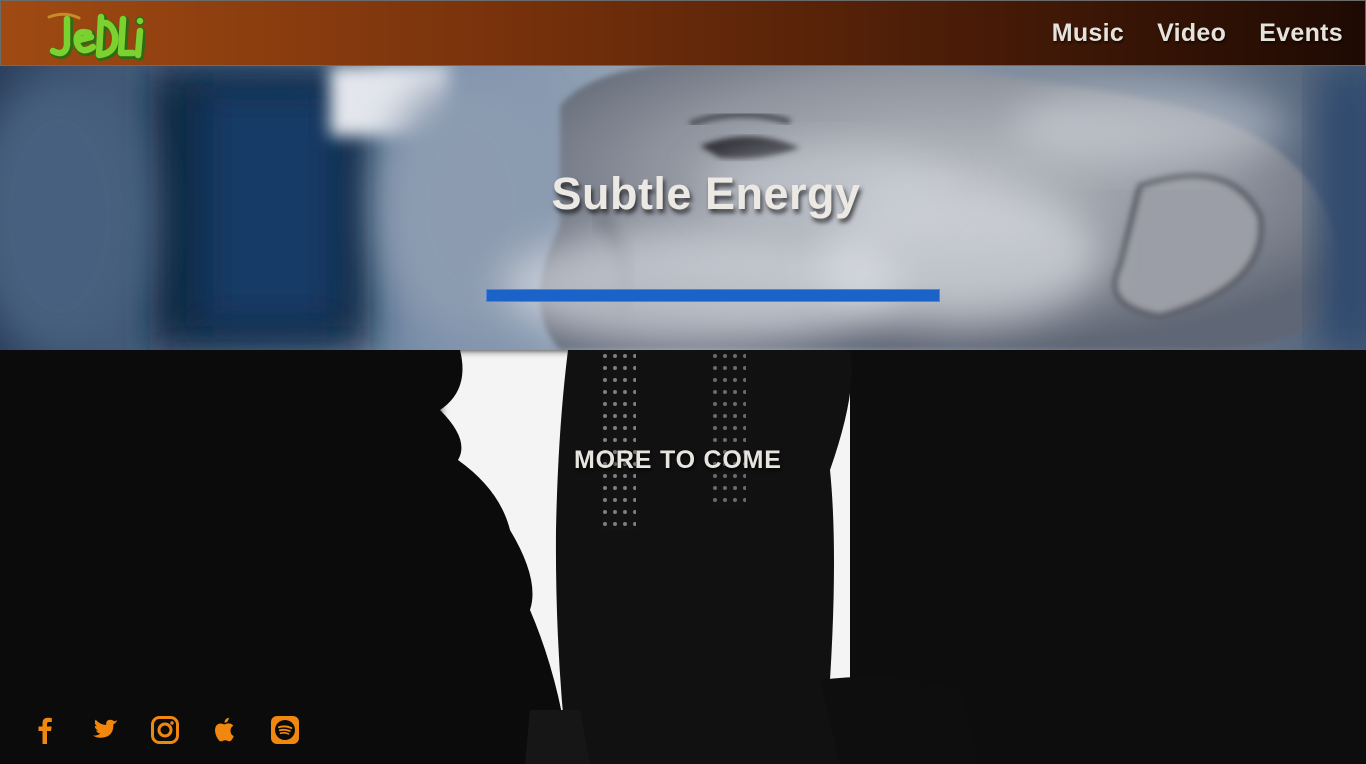 This screenshot has width=1366, height=764. I want to click on logo-graphic, so click(96, 36).